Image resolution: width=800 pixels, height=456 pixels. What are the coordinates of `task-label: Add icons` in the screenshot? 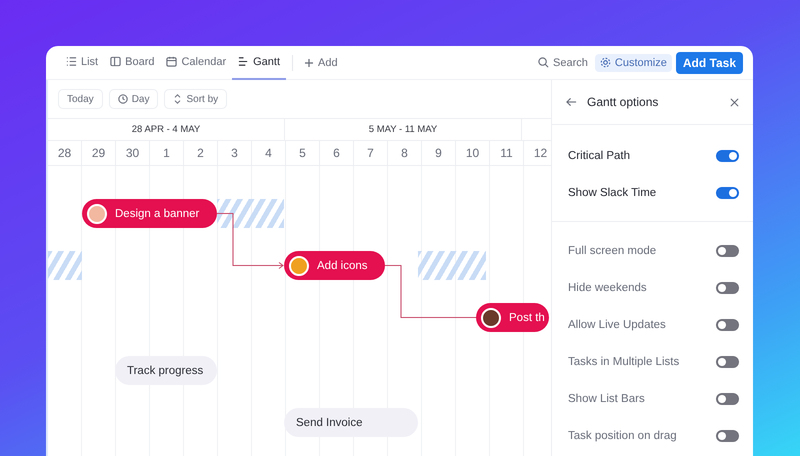 It's located at (342, 266).